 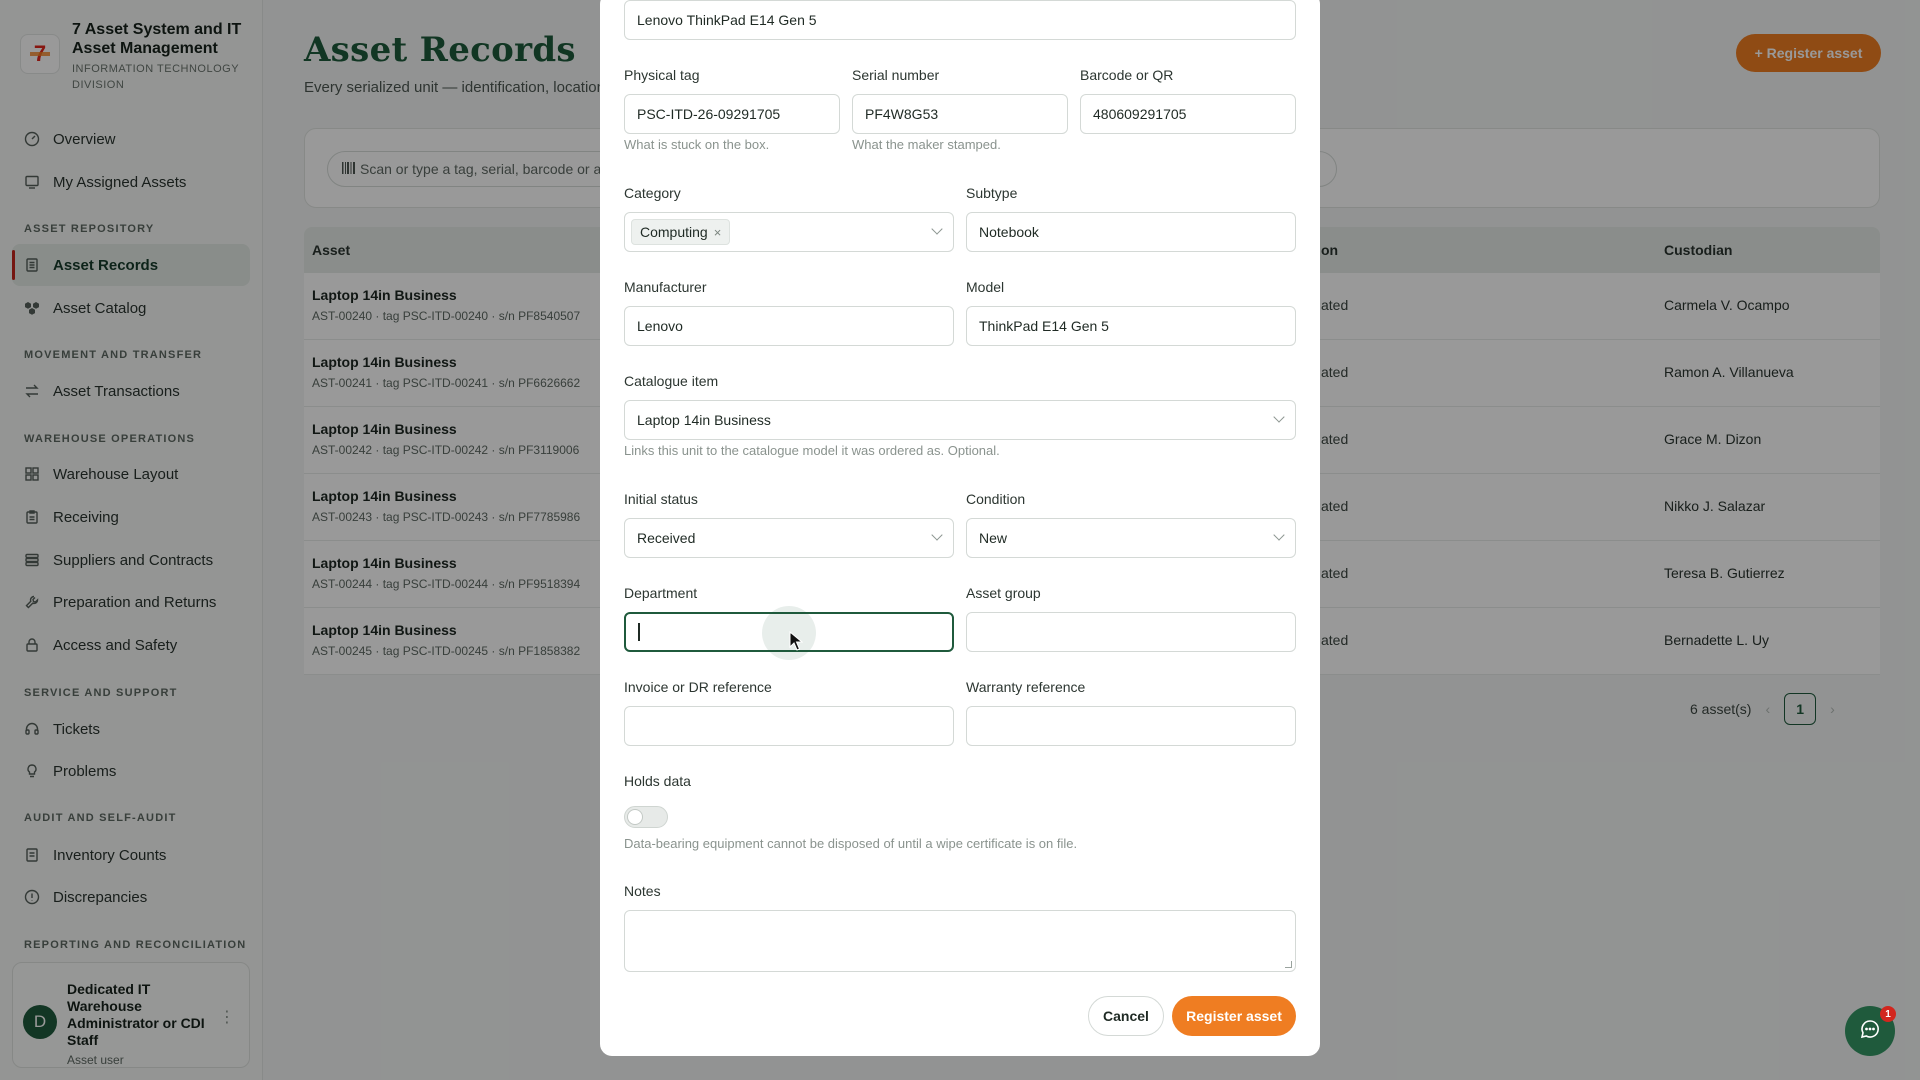 I want to click on category-select: Computing ×, so click(x=789, y=232).